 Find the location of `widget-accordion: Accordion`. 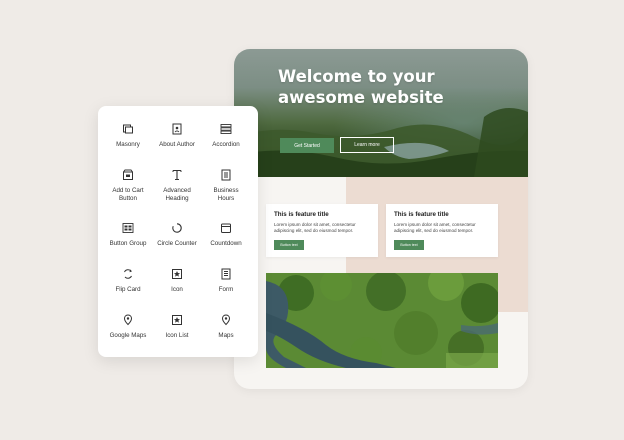

widget-accordion: Accordion is located at coordinates (226, 145).